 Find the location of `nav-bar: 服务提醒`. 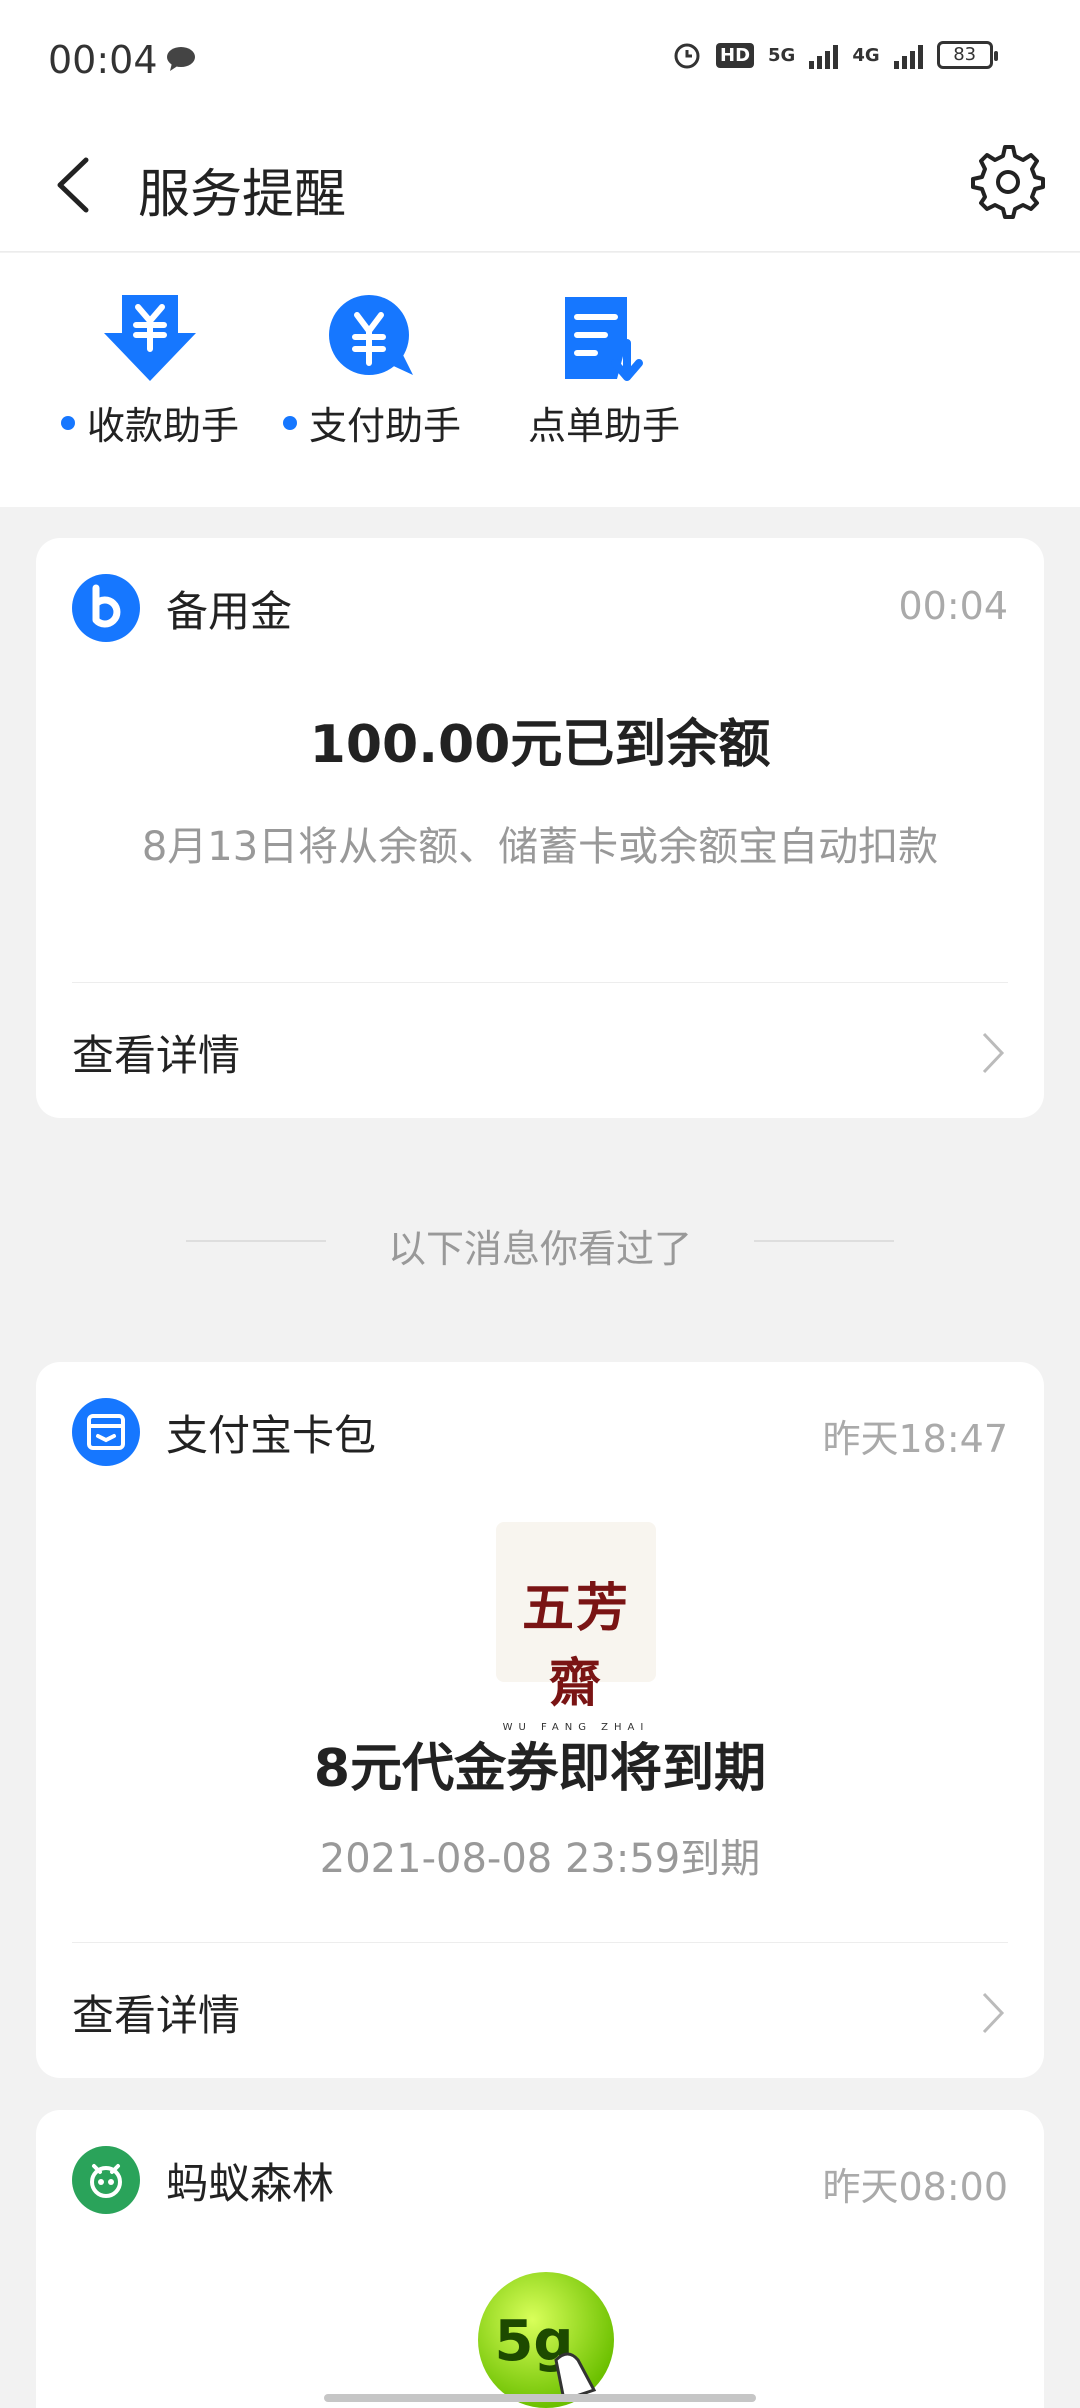

nav-bar: 服务提醒 is located at coordinates (540, 186).